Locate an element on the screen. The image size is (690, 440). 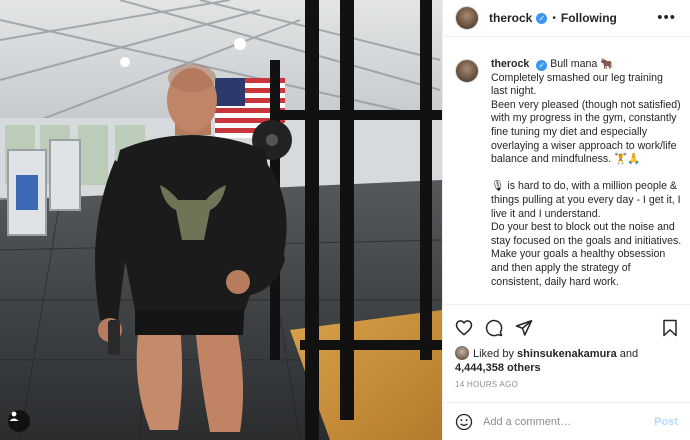
comment-input is located at coordinates (569, 421).